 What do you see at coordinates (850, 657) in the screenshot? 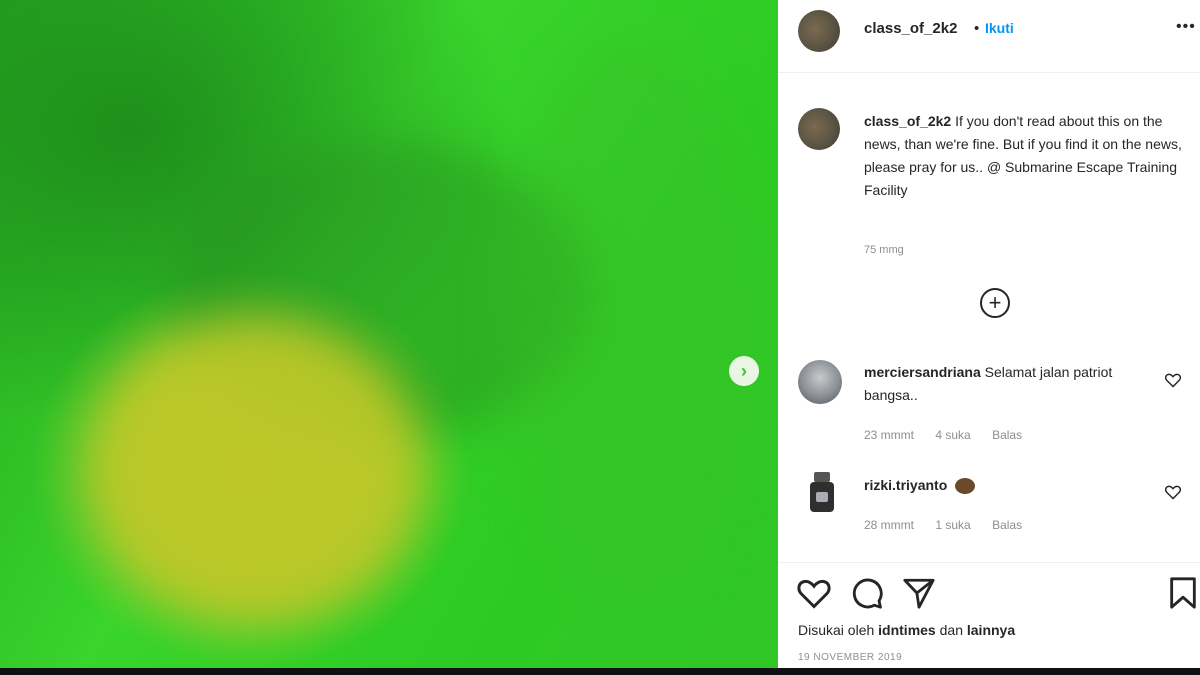
I see `post-date: 19 NOVEMBER 2019` at bounding box center [850, 657].